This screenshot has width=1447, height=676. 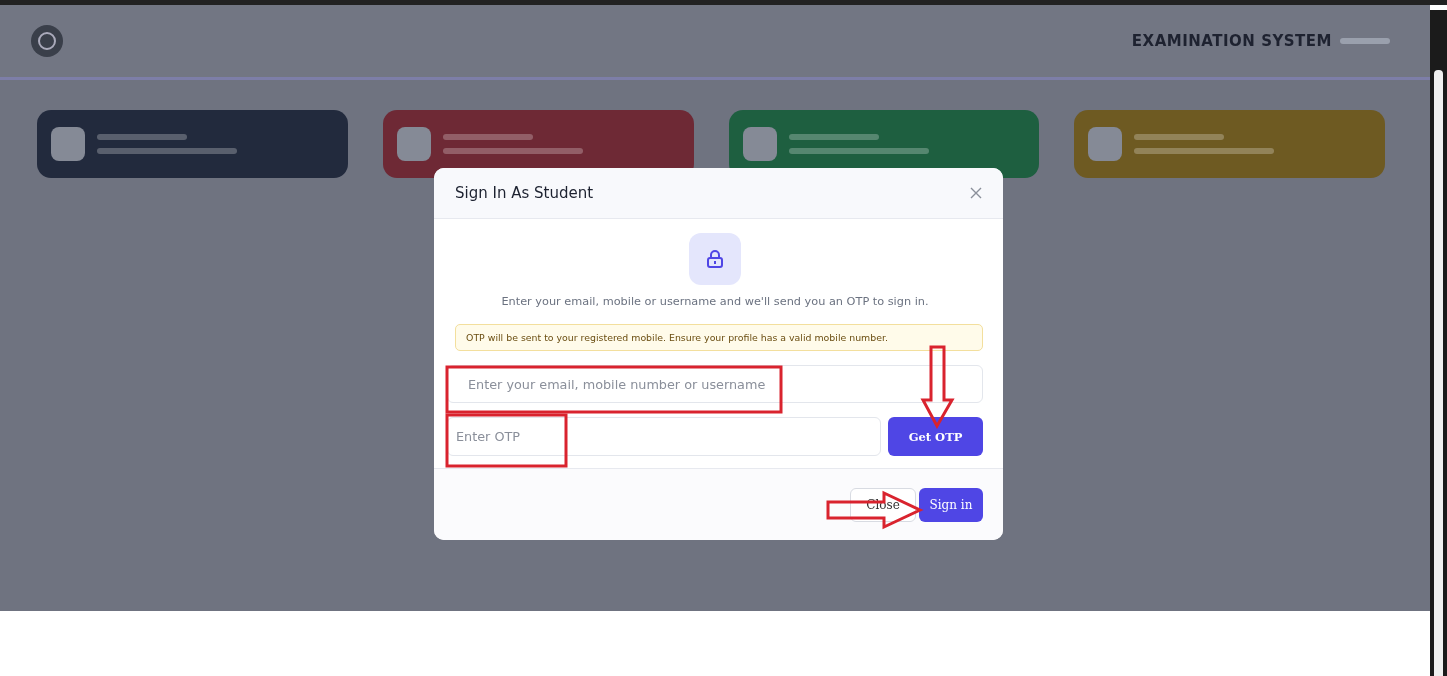 I want to click on emblem-logo, so click(x=47, y=41).